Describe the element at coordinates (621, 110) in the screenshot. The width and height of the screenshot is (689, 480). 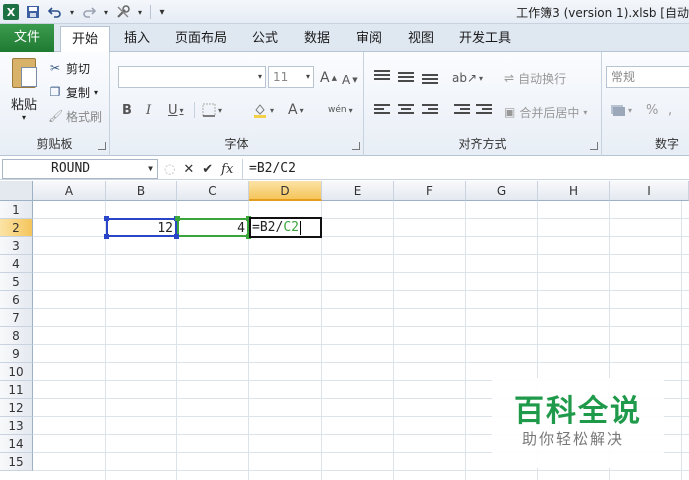
I see `accounting-format-button: ▾` at that location.